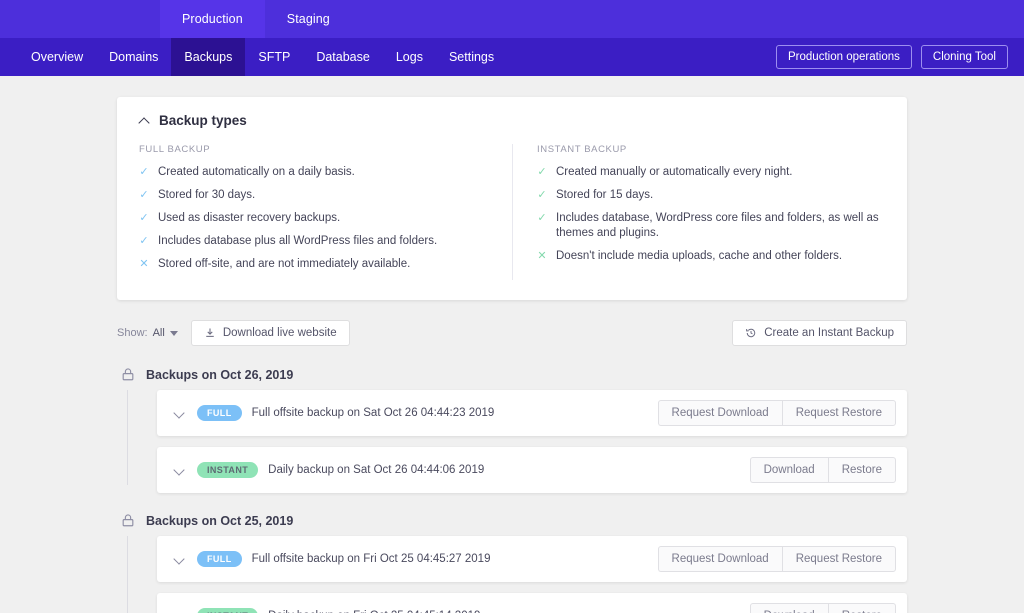 This screenshot has height=613, width=1024. I want to click on nav-item-sftp: SFTP, so click(274, 57).